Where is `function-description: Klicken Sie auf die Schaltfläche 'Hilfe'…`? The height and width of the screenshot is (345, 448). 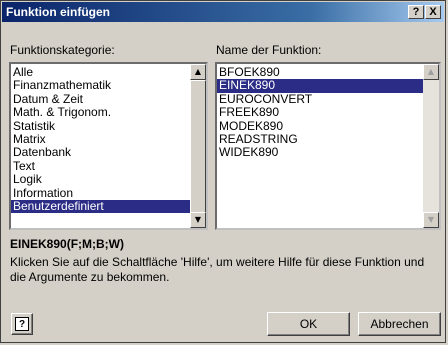 function-description: Klicken Sie auf die Schaltfläche 'Hilfe'… is located at coordinates (217, 269).